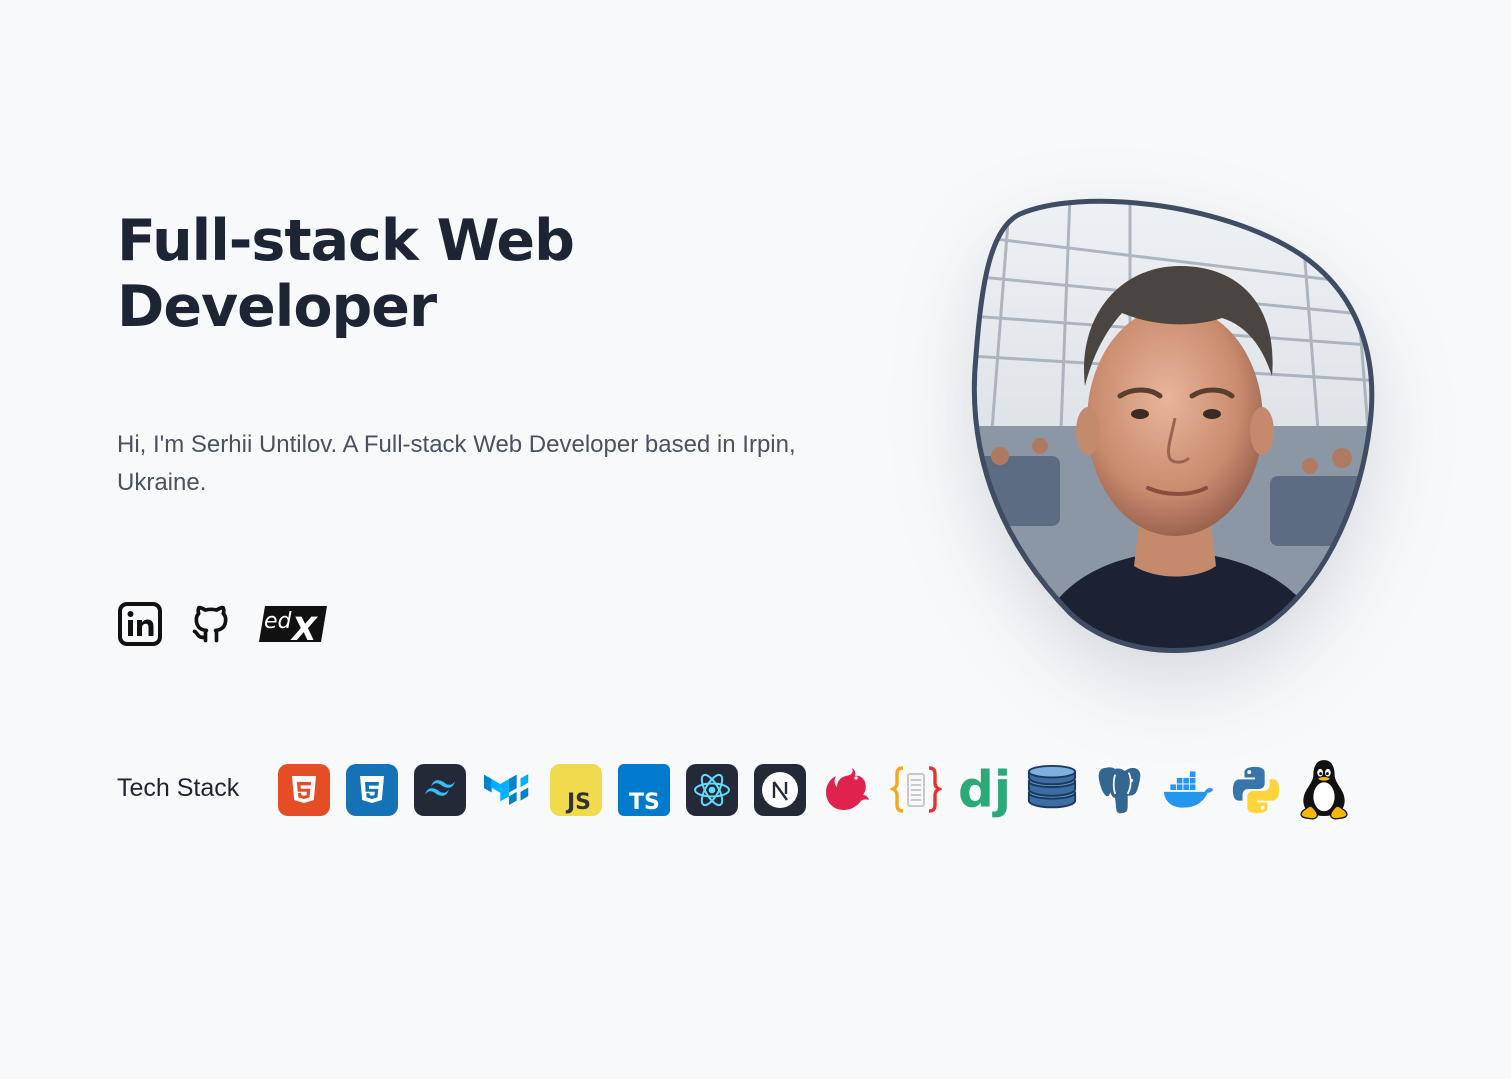 The image size is (1511, 1079). I want to click on linux-icon, so click(1324, 790).